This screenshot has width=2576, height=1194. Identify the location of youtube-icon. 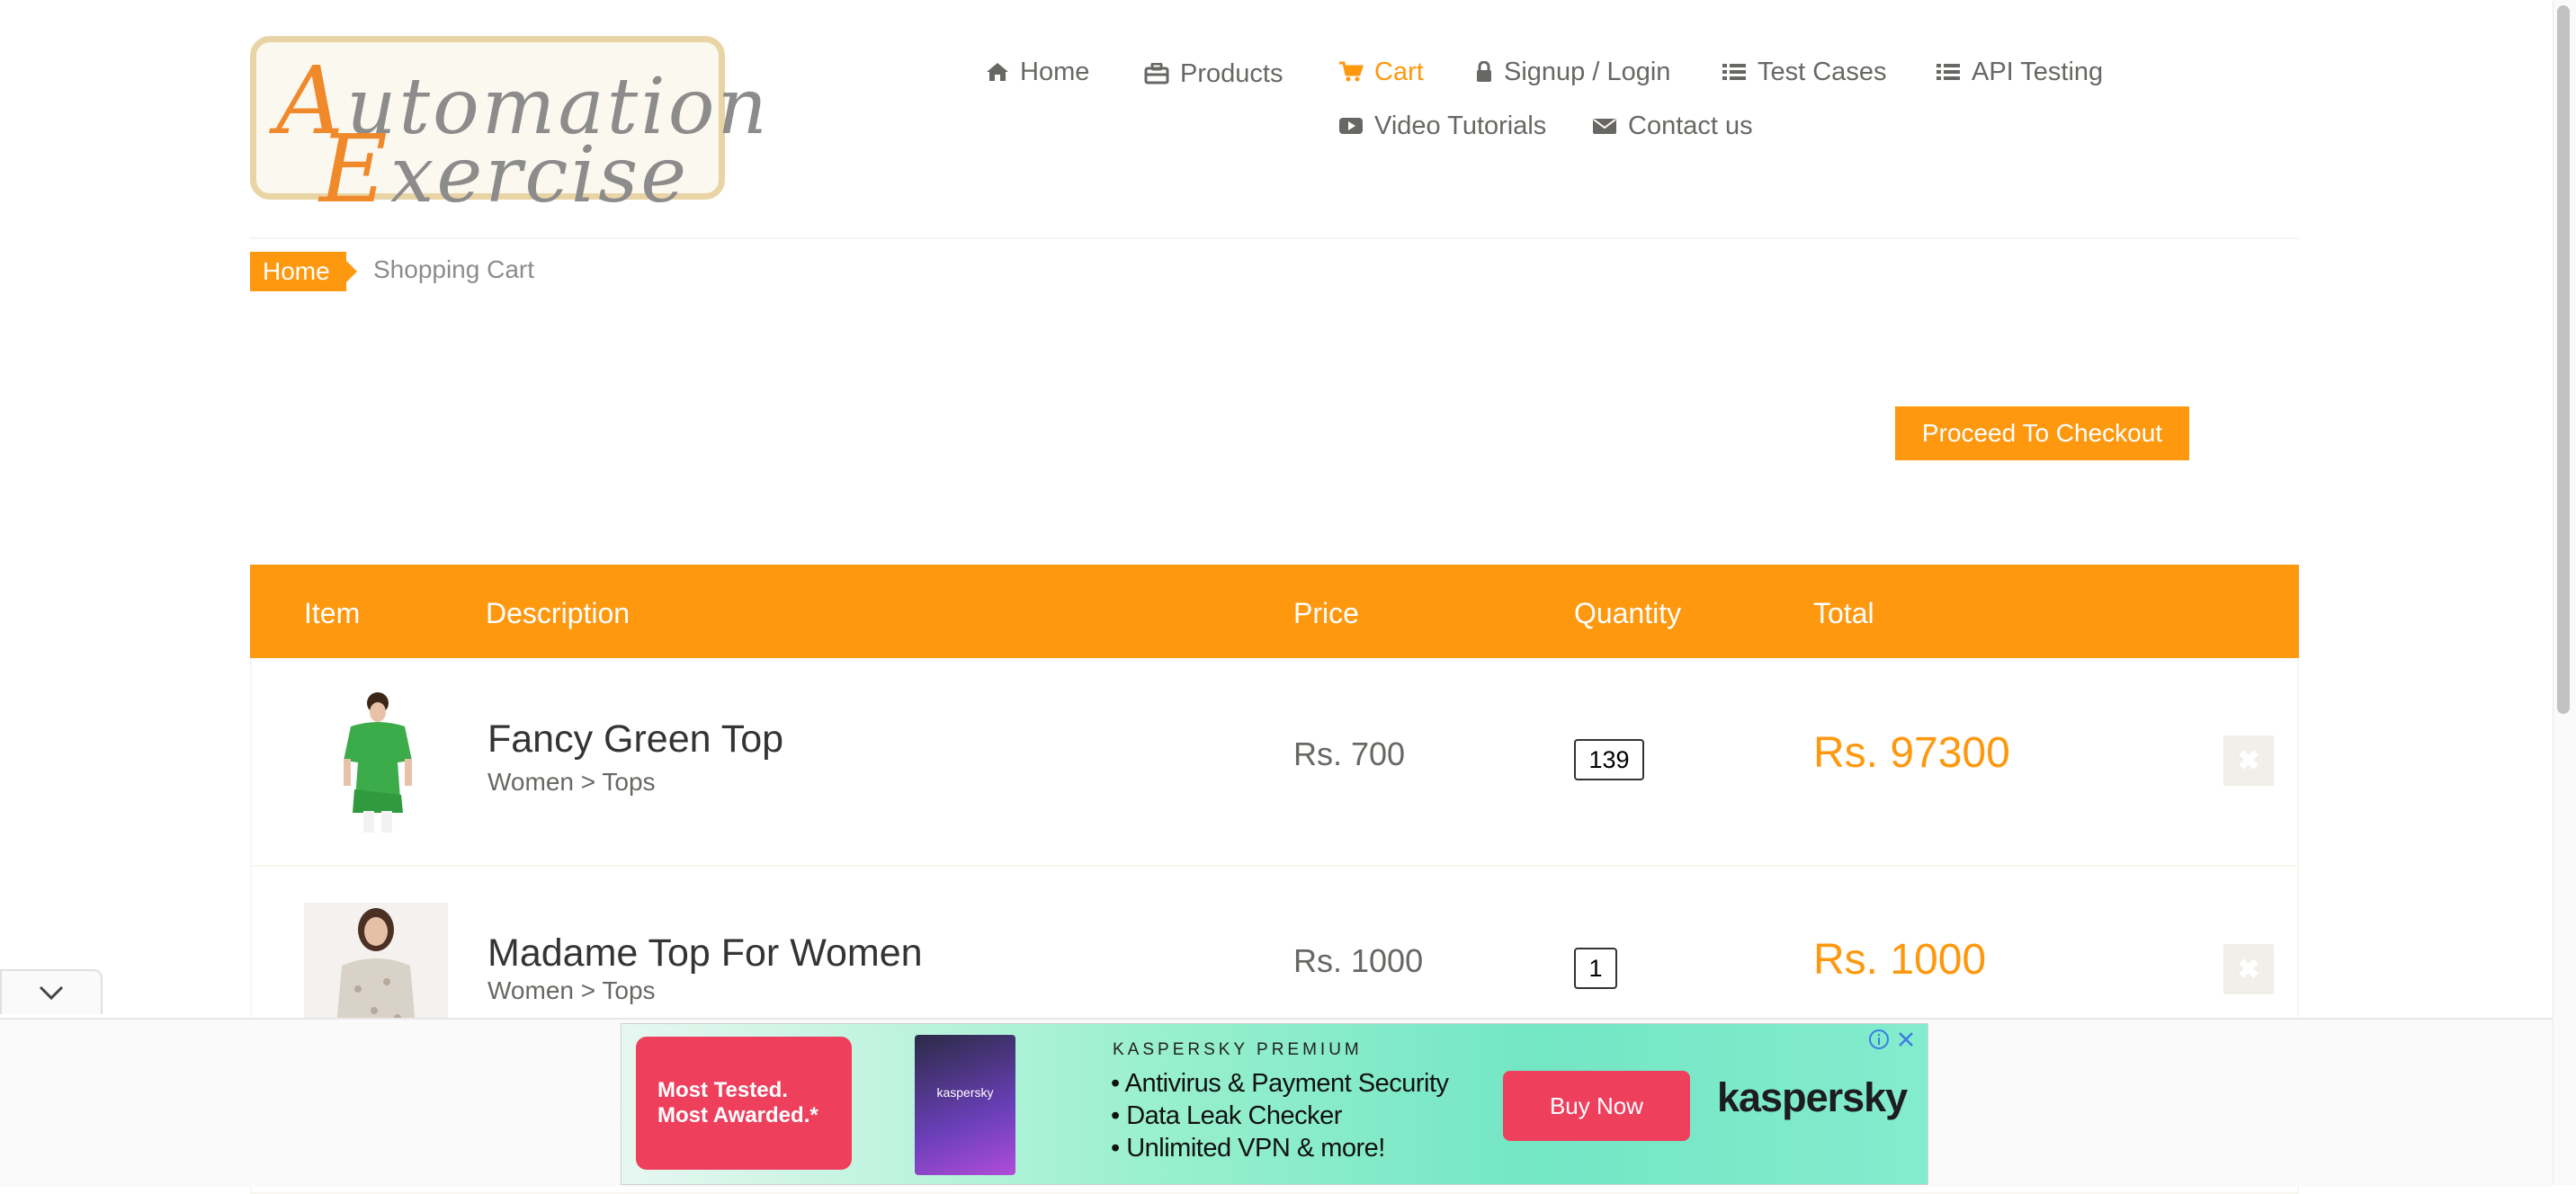
(1351, 126).